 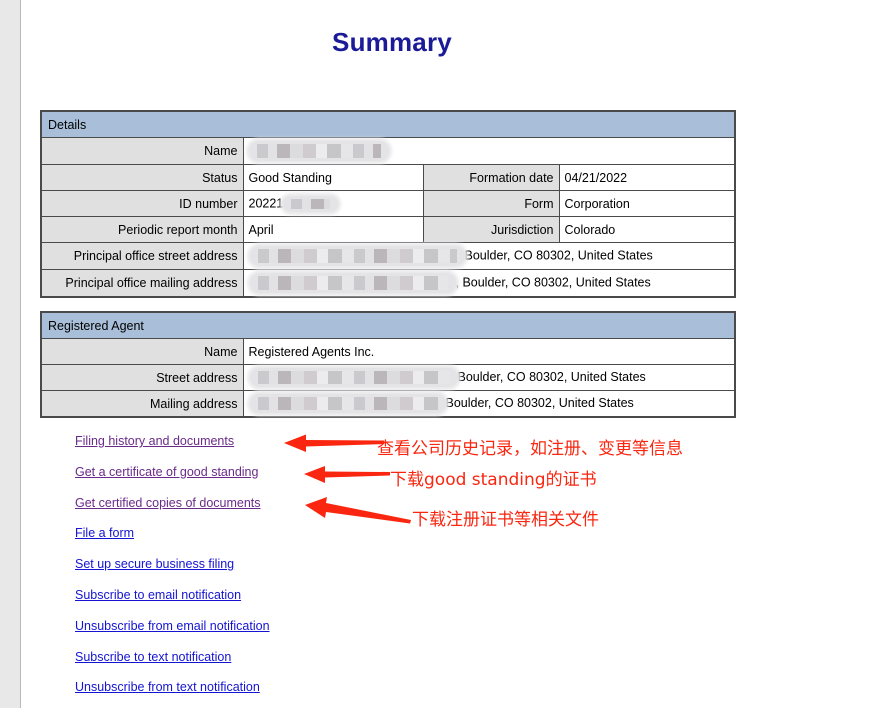 What do you see at coordinates (353, 377) in the screenshot?
I see `redaction-agent-street` at bounding box center [353, 377].